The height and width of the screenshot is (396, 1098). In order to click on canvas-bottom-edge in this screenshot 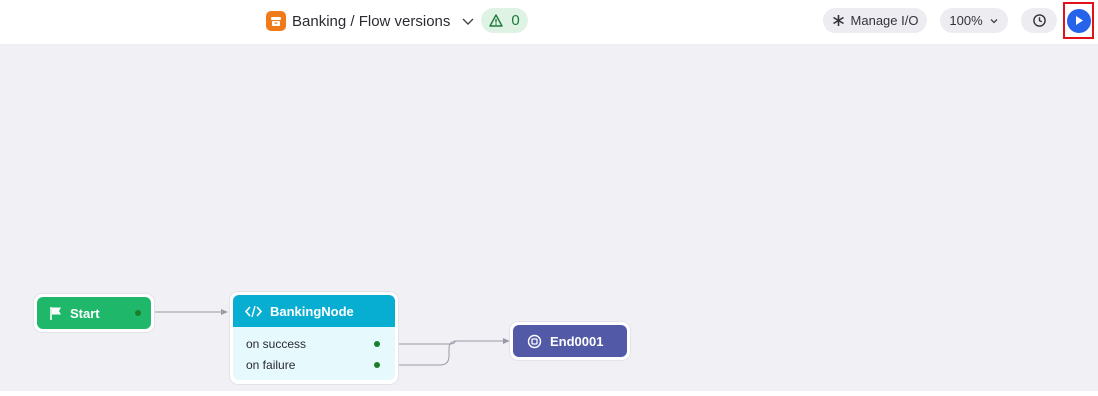, I will do `click(549, 393)`.